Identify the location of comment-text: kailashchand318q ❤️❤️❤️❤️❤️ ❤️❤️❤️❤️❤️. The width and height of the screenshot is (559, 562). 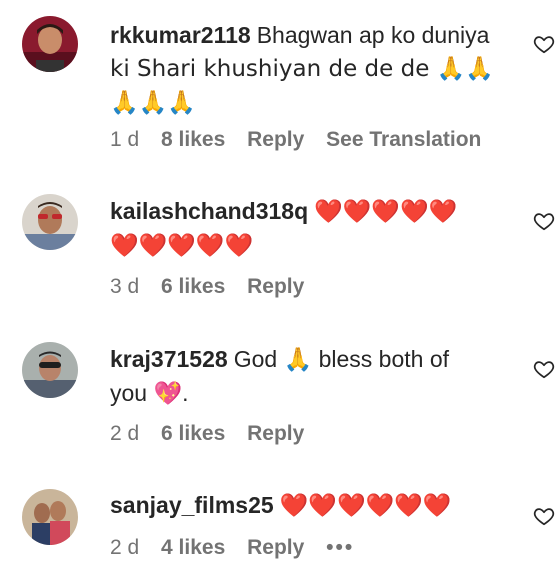
(310, 228).